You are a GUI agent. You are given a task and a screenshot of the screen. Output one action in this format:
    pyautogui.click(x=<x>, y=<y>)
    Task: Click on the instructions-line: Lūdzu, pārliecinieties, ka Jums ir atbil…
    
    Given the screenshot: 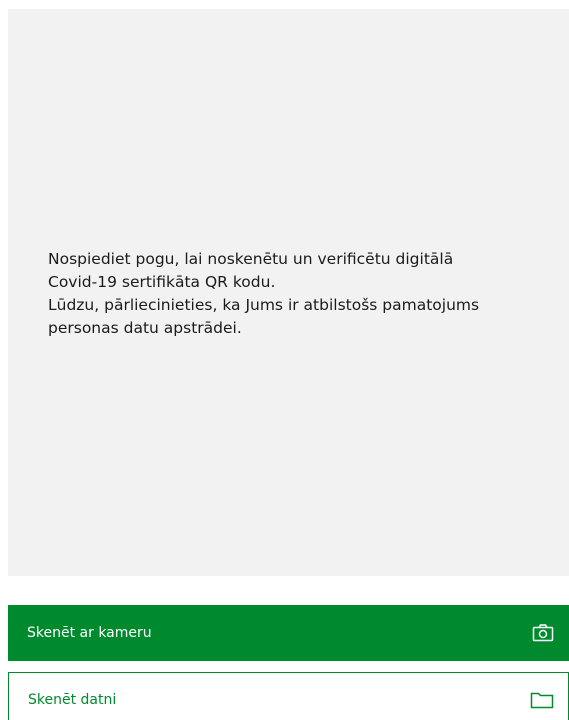 What is the action you would take?
    pyautogui.click(x=264, y=305)
    